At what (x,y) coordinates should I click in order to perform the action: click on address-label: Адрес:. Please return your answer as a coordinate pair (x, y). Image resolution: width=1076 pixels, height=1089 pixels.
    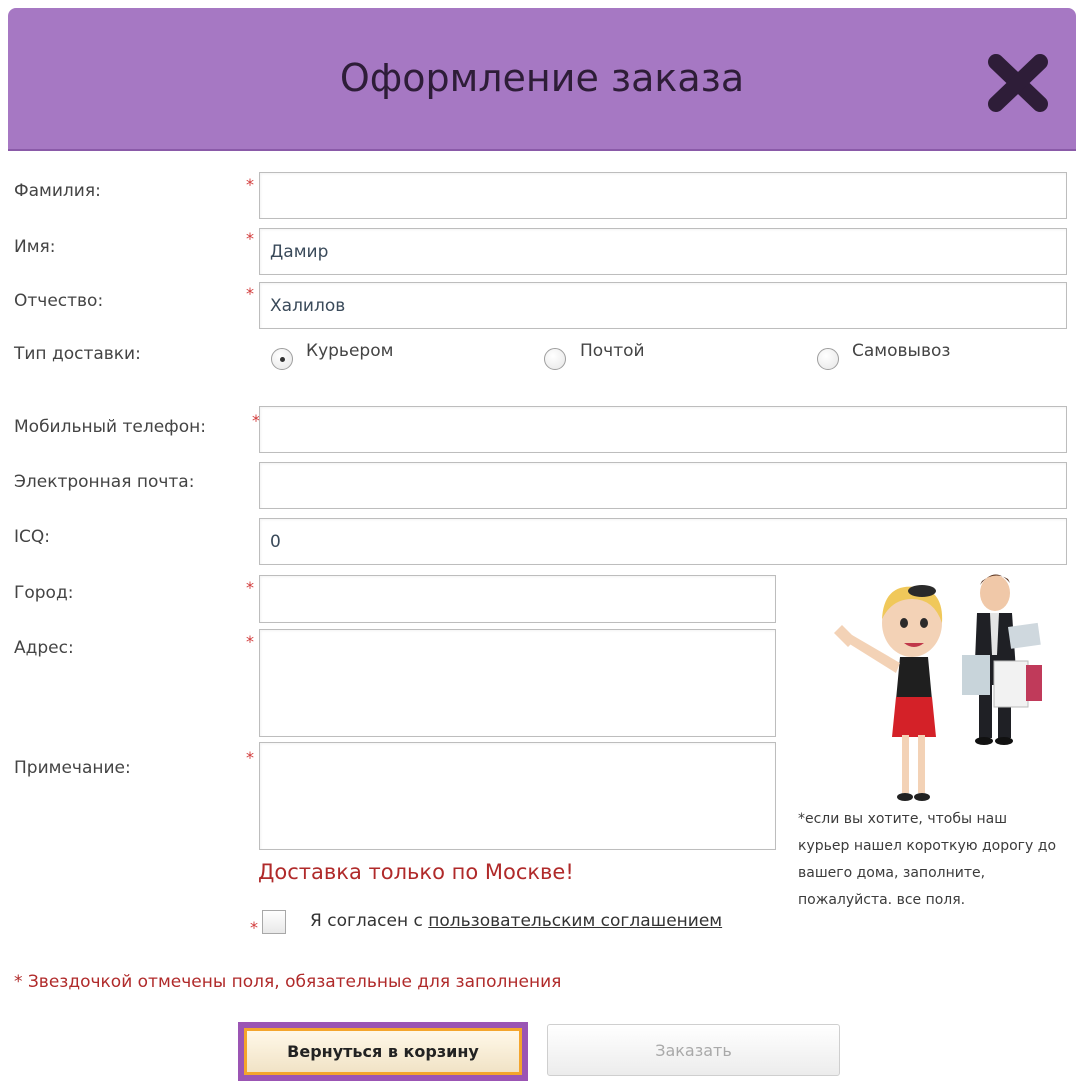
    Looking at the image, I should click on (44, 648).